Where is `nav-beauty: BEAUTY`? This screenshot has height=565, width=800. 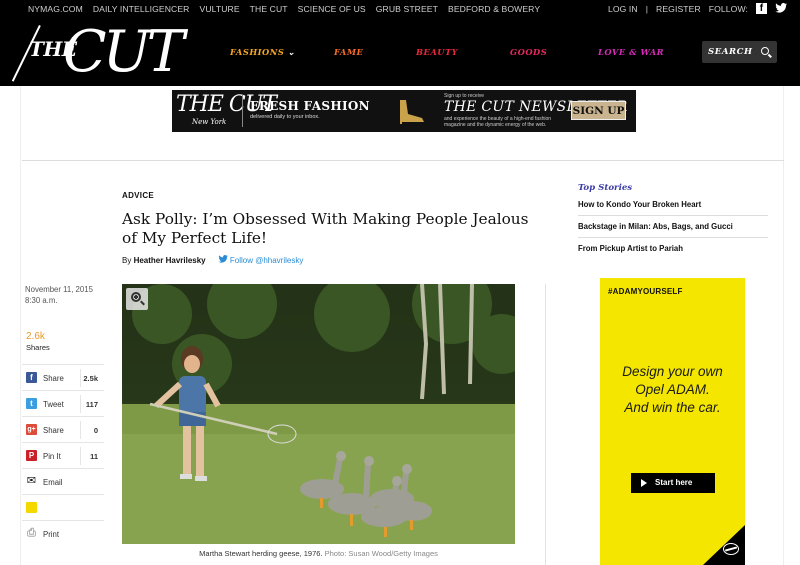 nav-beauty: BEAUTY is located at coordinates (437, 52).